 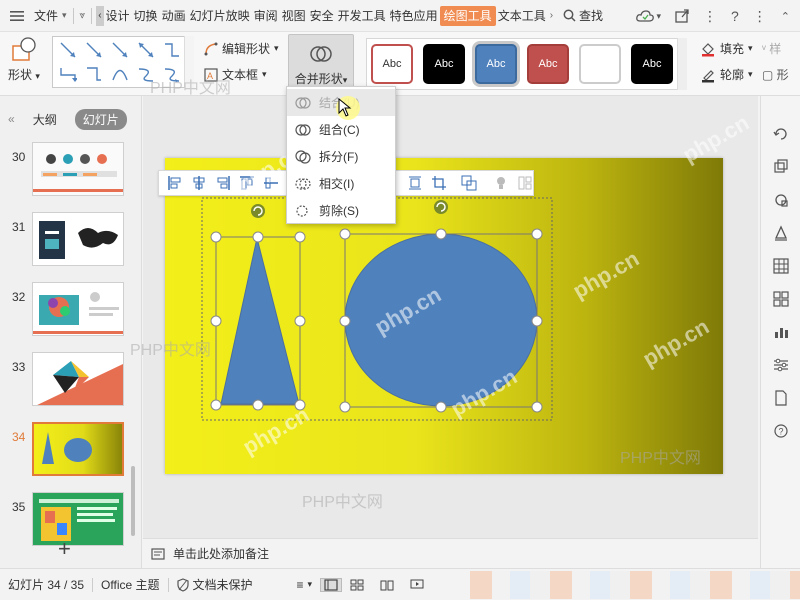 What do you see at coordinates (199, 183) in the screenshot?
I see `align-center-icon` at bounding box center [199, 183].